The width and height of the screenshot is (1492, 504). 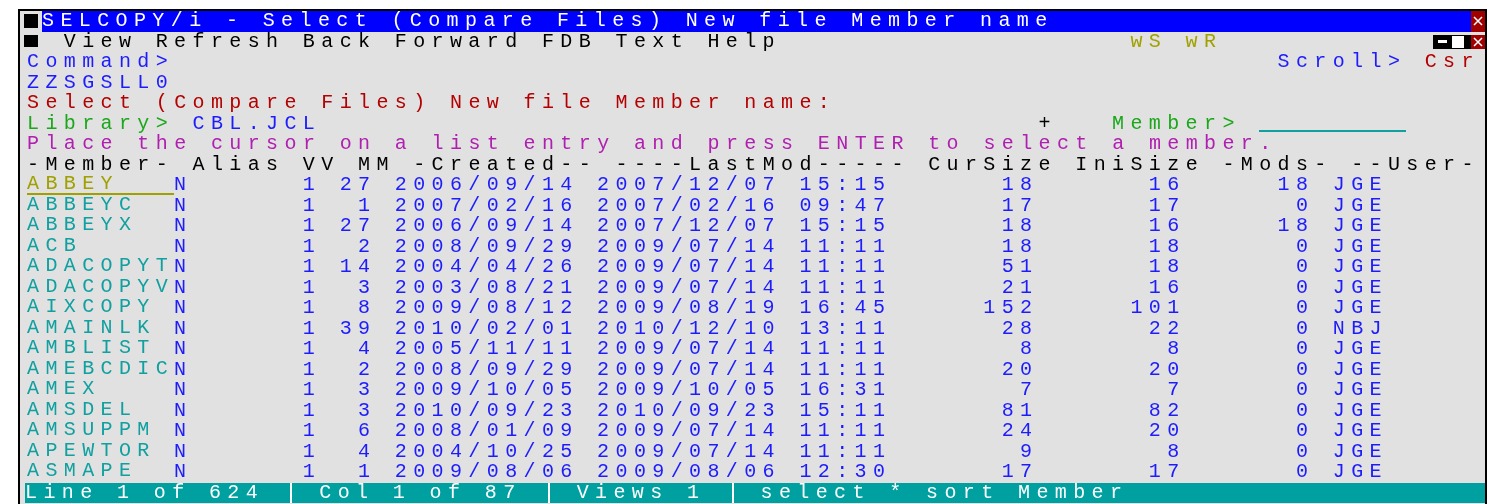 I want to click on member-name: AMEX, so click(x=101, y=390).